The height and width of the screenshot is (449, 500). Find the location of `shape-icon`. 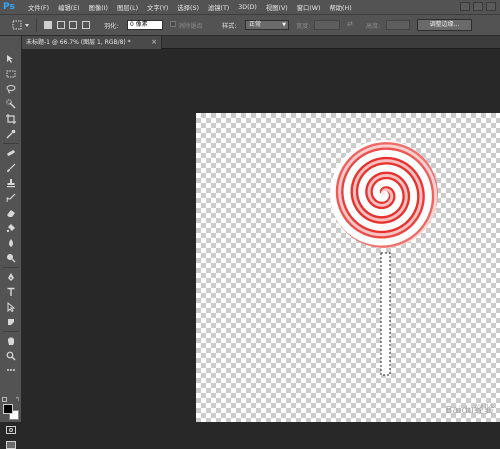

shape-icon is located at coordinates (11, 322).